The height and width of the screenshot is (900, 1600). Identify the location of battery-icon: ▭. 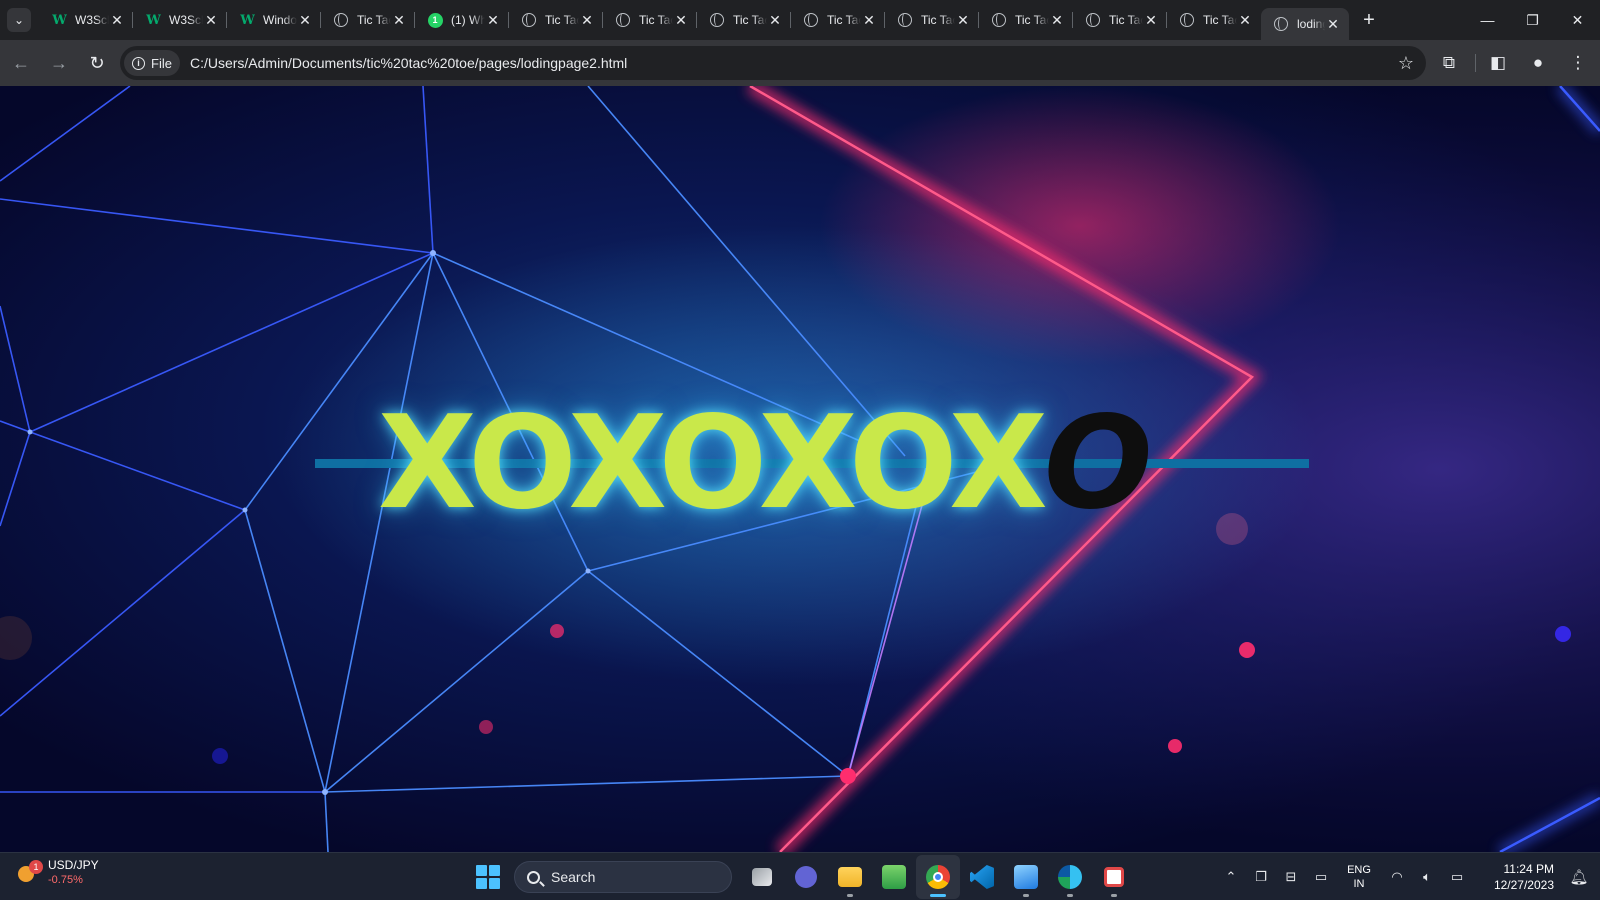
(1457, 877).